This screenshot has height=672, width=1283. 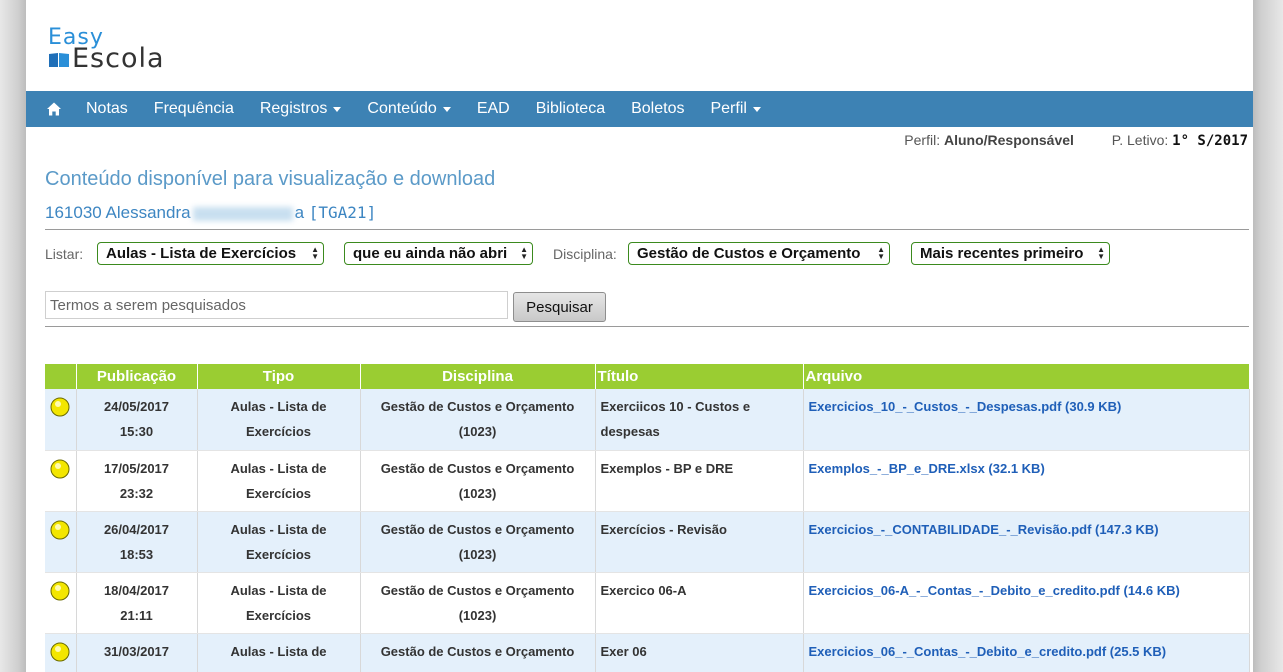 I want to click on window-frame-left, so click(x=13, y=336).